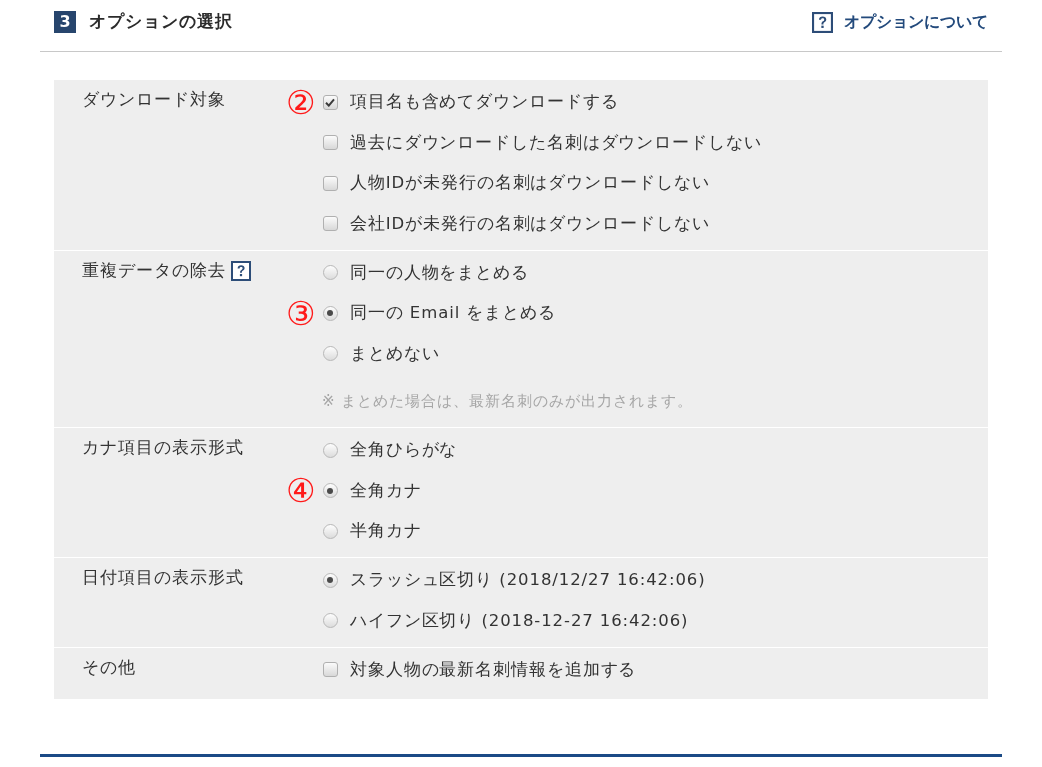  What do you see at coordinates (439, 272) in the screenshot?
I see `choice-label: 同一の人物をまとめる` at bounding box center [439, 272].